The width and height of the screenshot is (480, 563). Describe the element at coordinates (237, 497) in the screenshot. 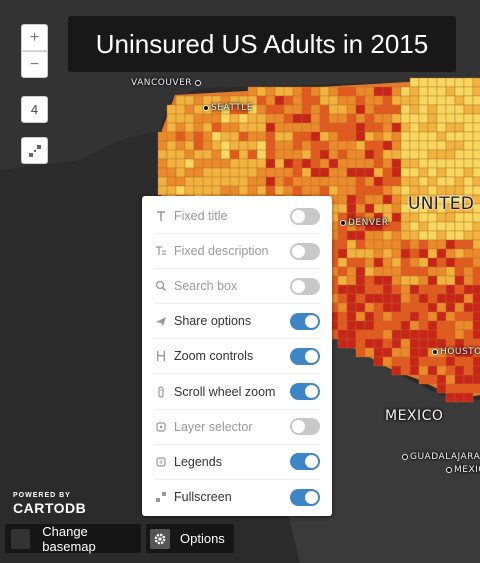

I see `option-fullscreen: Fullscreen` at that location.